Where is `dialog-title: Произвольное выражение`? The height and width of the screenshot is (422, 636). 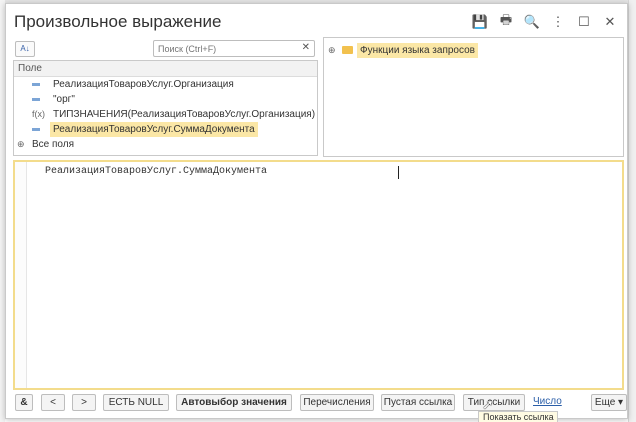
dialog-title: Произвольное выражение is located at coordinates (118, 21).